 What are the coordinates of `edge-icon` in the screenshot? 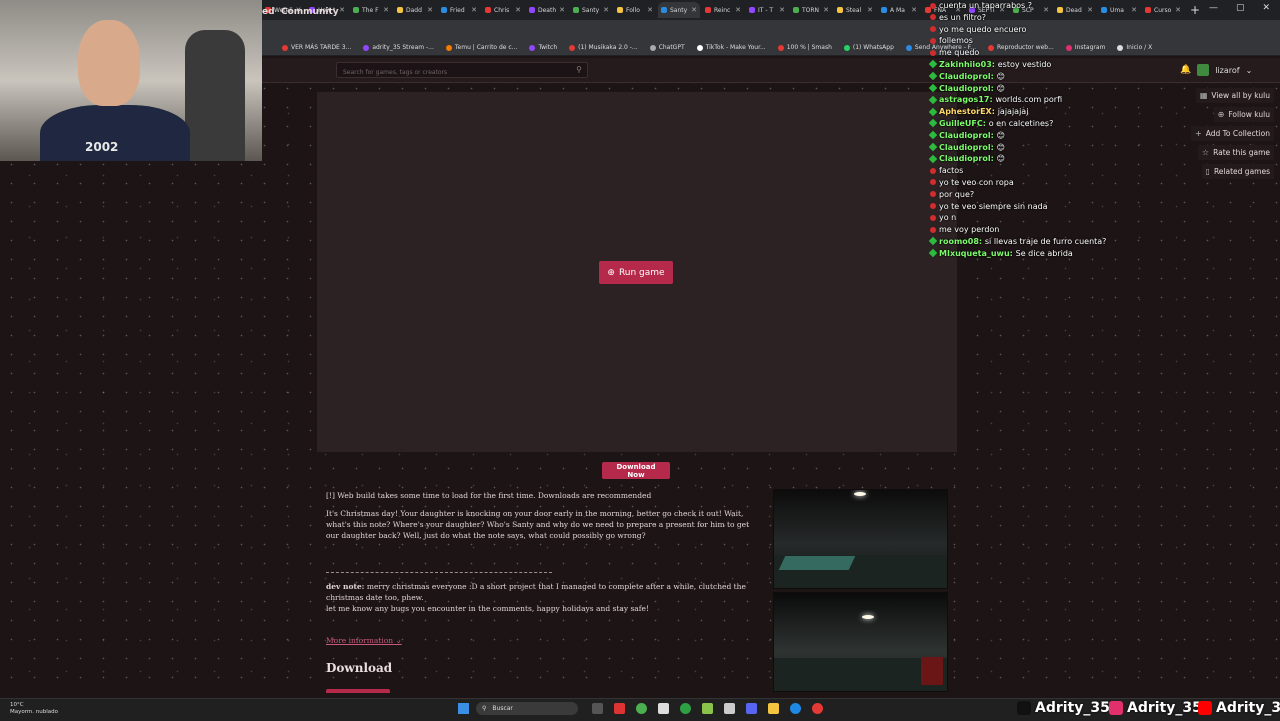 It's located at (795, 708).